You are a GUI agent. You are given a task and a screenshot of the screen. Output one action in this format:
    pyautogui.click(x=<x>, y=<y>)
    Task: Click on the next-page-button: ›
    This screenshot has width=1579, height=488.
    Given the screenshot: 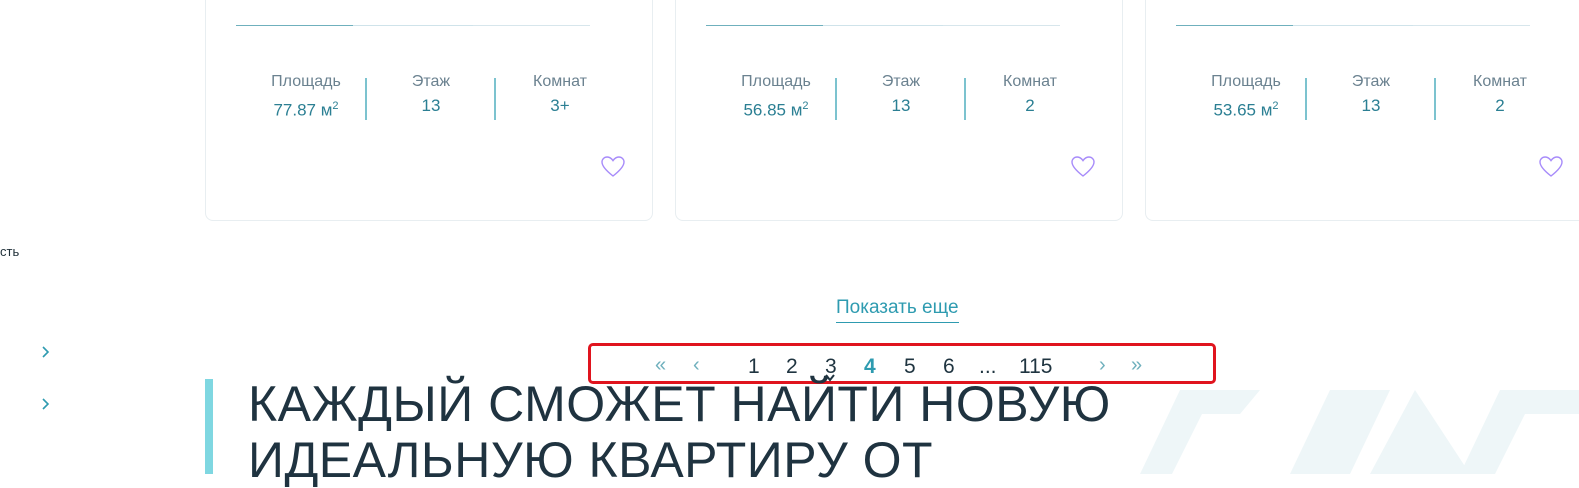 What is the action you would take?
    pyautogui.click(x=1102, y=365)
    